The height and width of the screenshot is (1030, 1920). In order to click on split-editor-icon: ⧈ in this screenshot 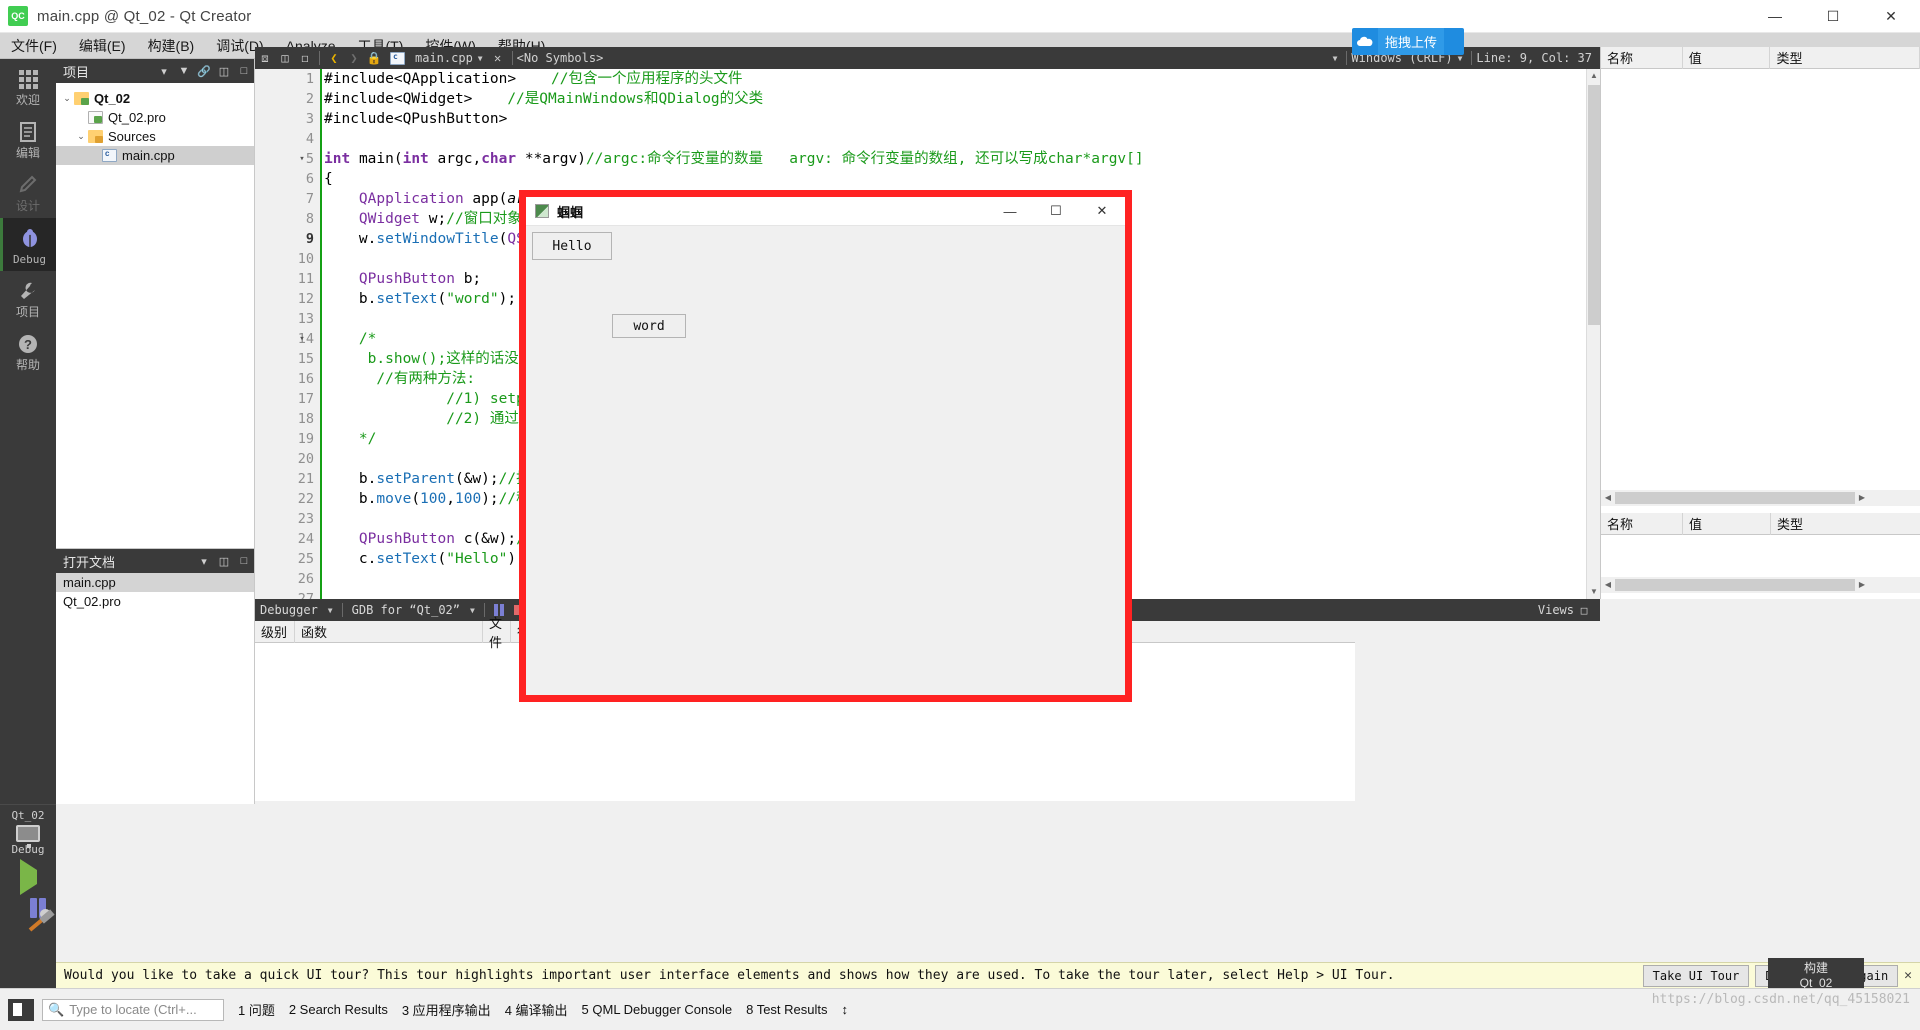, I will do `click(265, 58)`.